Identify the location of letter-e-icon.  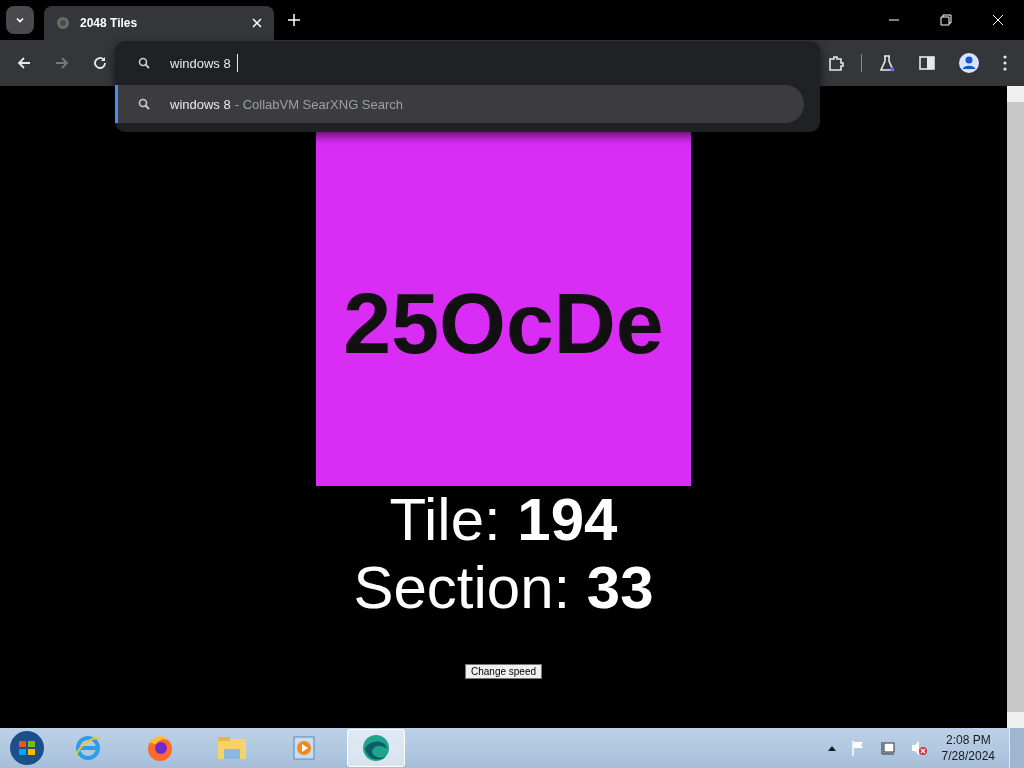
(88, 748).